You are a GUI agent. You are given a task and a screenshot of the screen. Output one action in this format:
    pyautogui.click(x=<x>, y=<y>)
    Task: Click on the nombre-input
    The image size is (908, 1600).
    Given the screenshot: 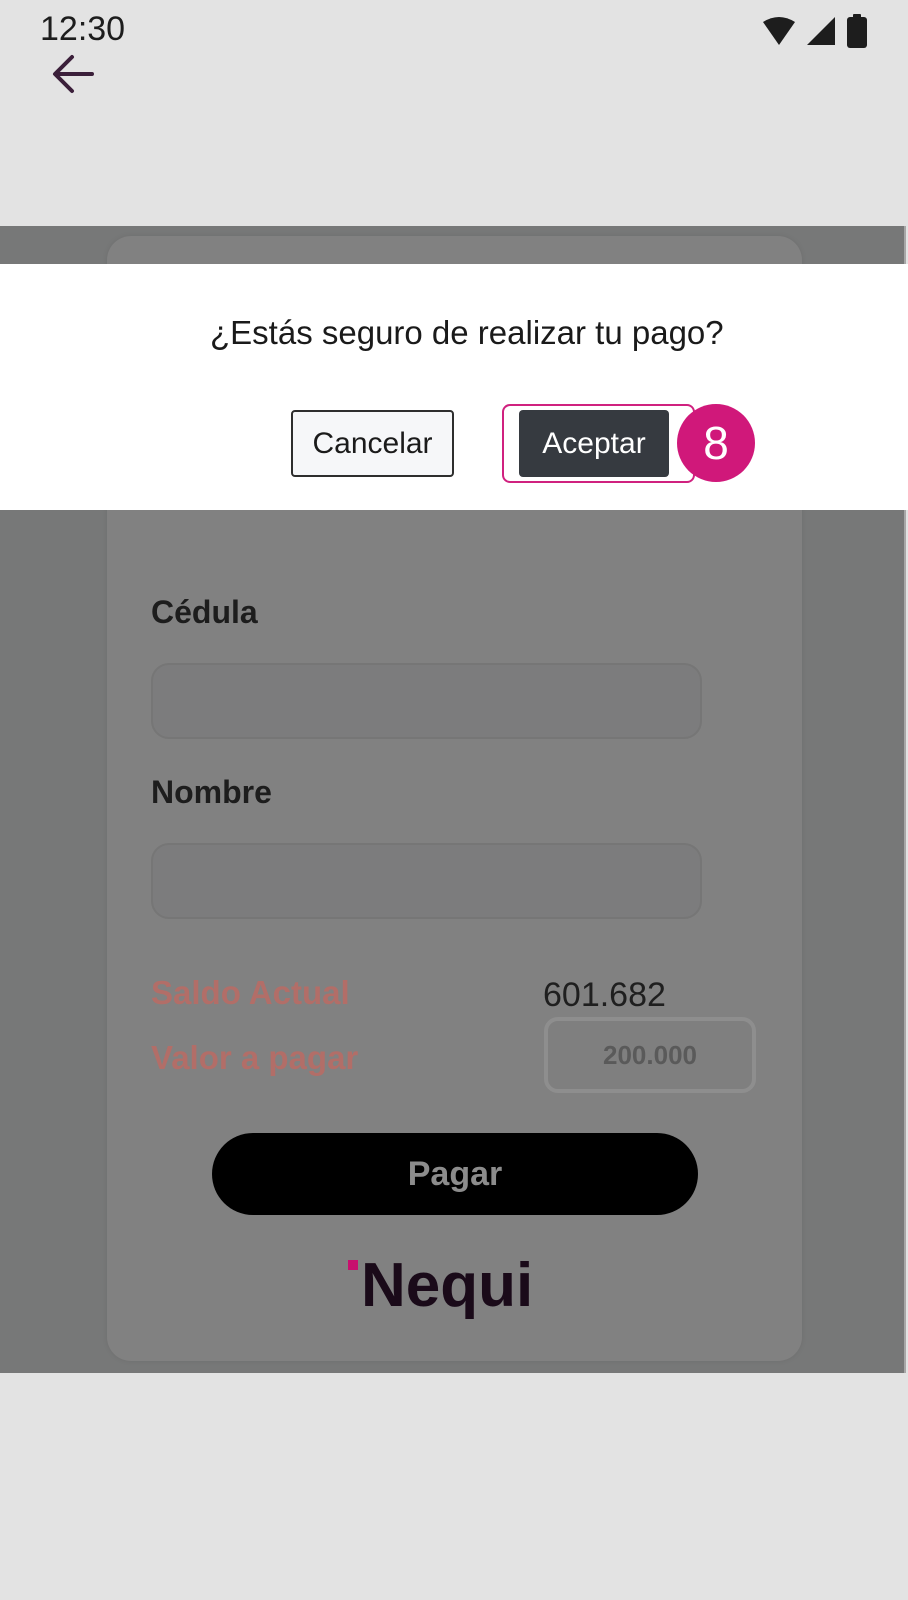 What is the action you would take?
    pyautogui.click(x=426, y=881)
    